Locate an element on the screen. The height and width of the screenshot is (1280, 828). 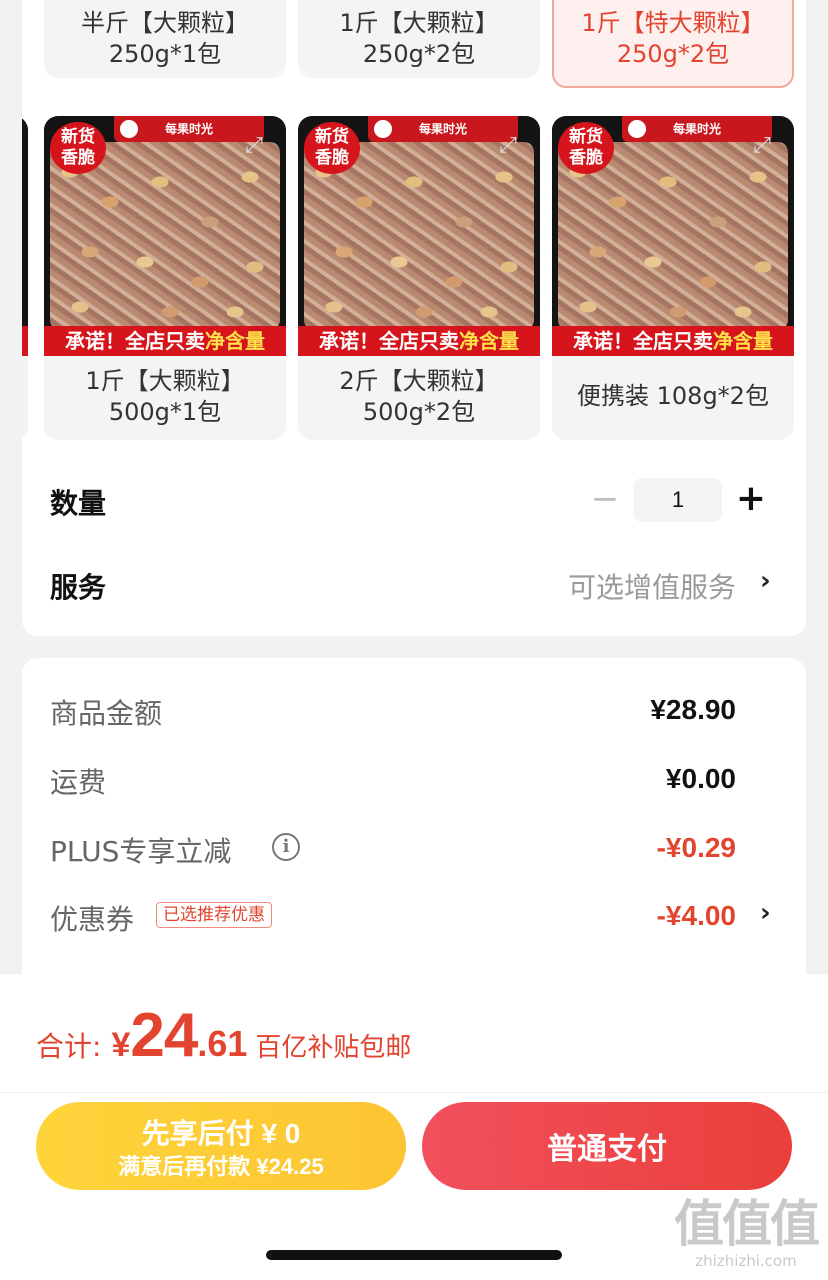
quantity-label: 数量 is located at coordinates (78, 503).